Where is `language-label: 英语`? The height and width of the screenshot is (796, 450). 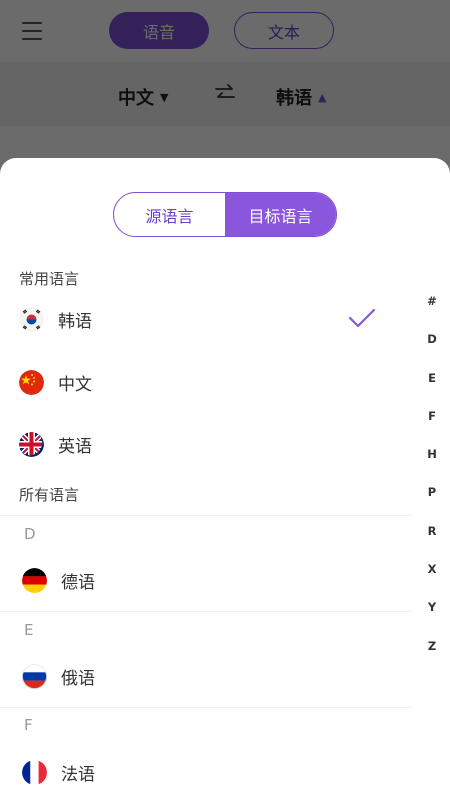 language-label: 英语 is located at coordinates (75, 446).